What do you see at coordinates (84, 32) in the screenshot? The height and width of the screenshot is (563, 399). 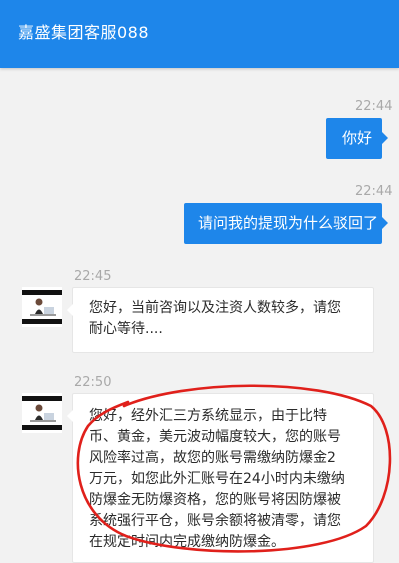 I see `chat-title: 嘉盛集团客服088` at bounding box center [84, 32].